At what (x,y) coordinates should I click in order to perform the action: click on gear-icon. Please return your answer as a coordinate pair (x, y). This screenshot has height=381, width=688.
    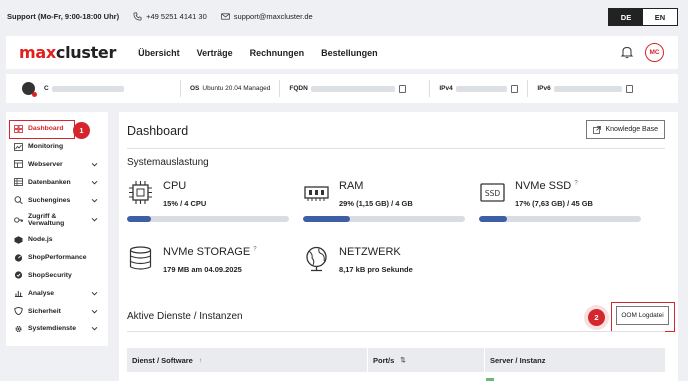
    Looking at the image, I should click on (18, 328).